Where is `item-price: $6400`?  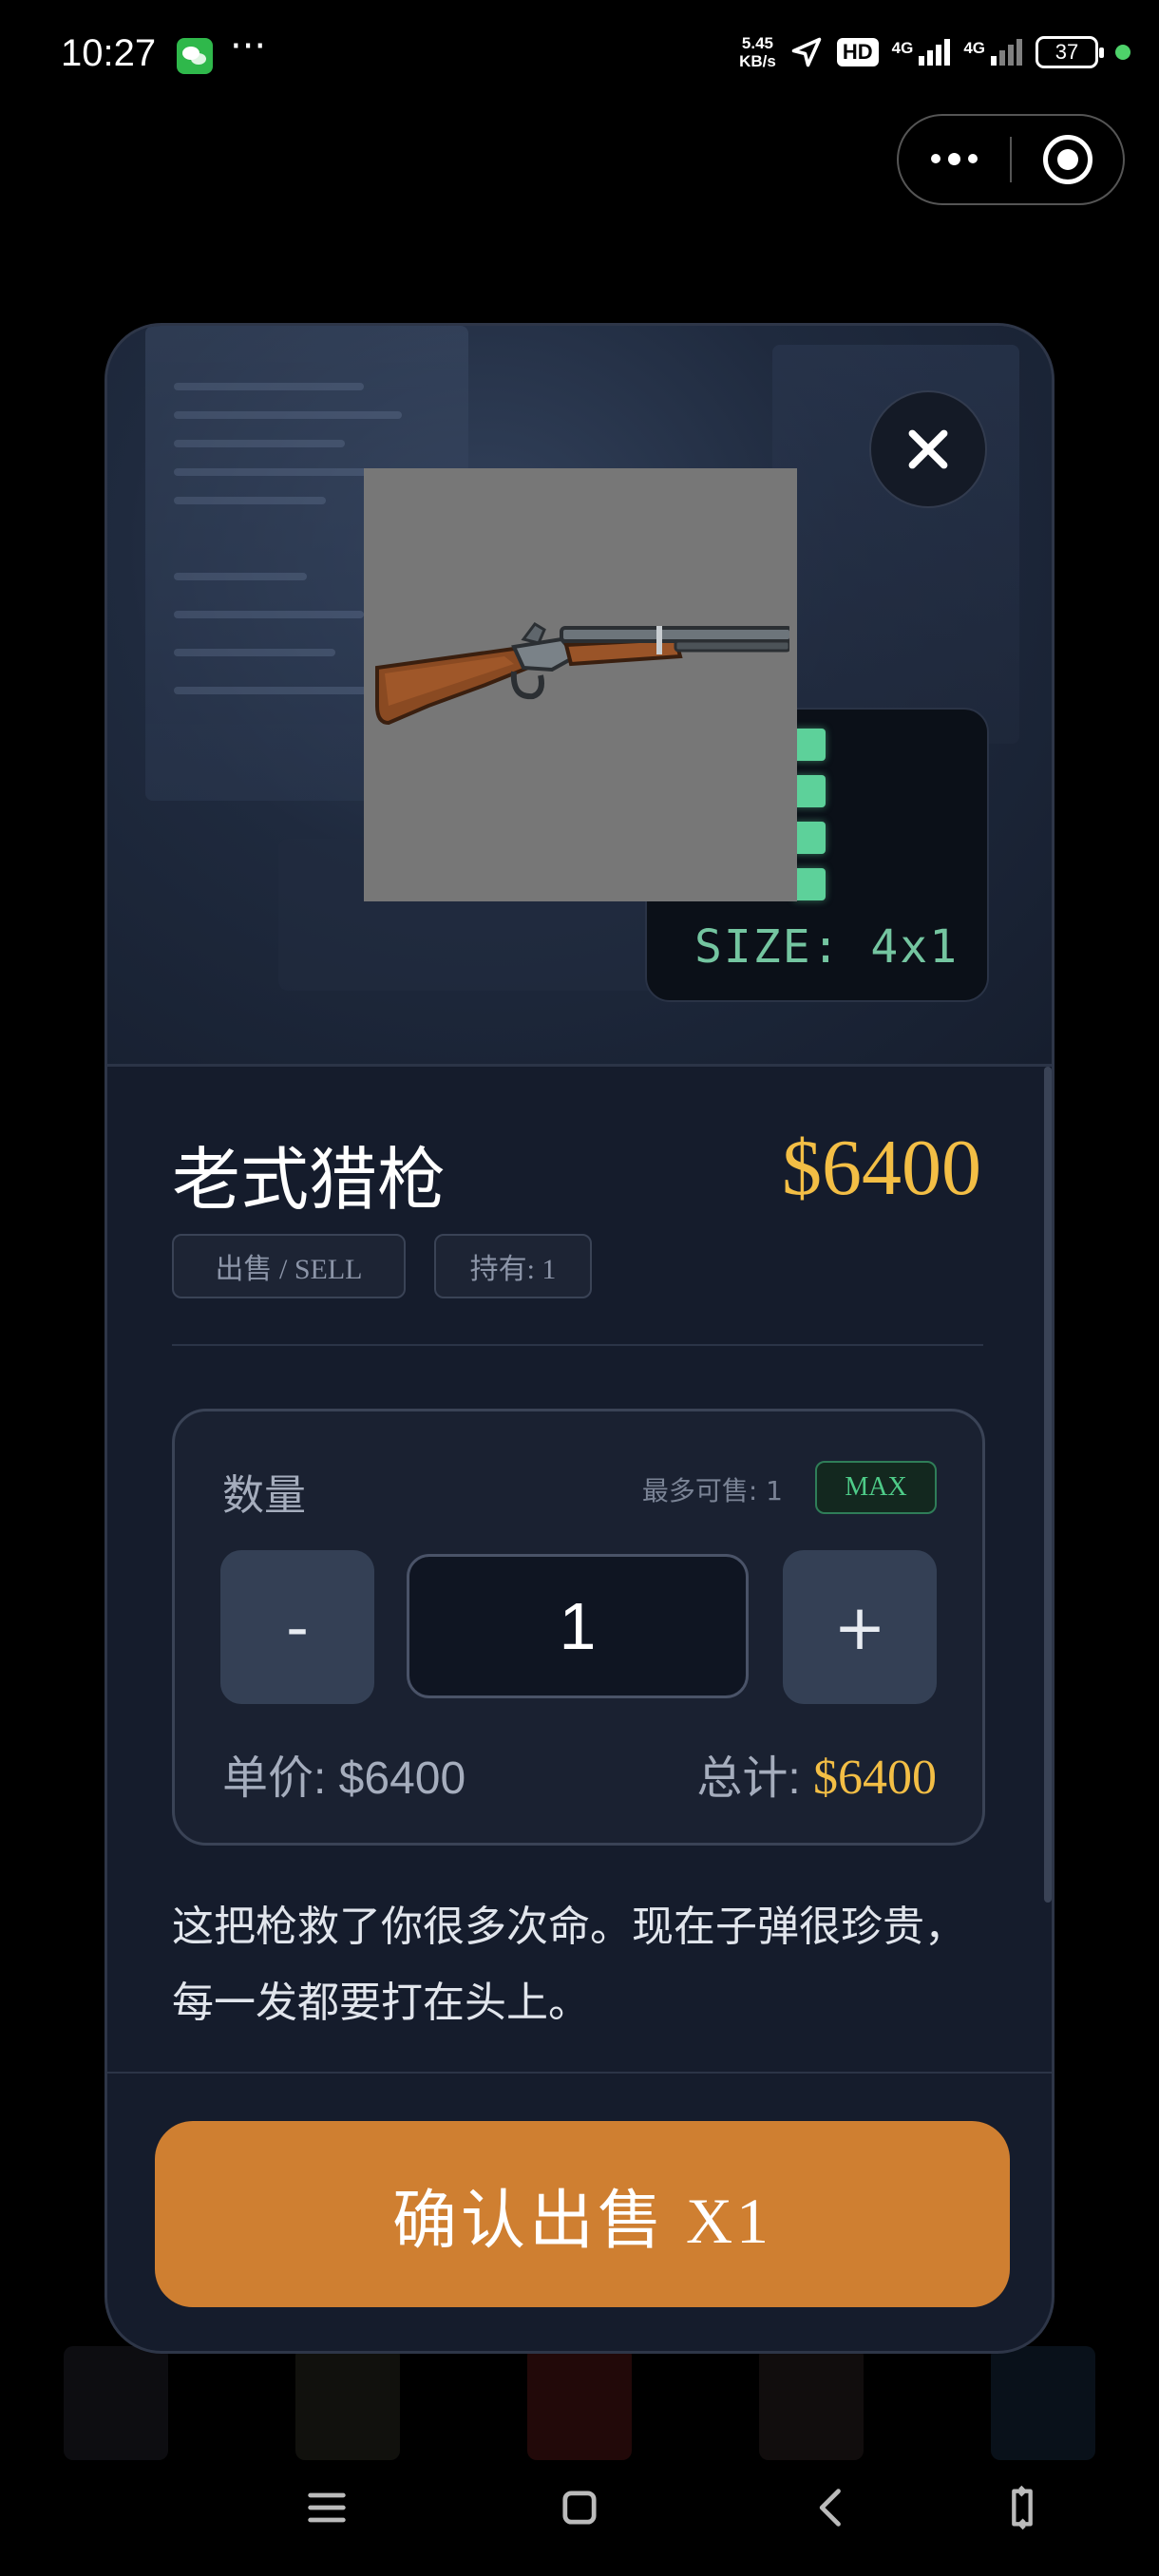 item-price: $6400 is located at coordinates (881, 1168).